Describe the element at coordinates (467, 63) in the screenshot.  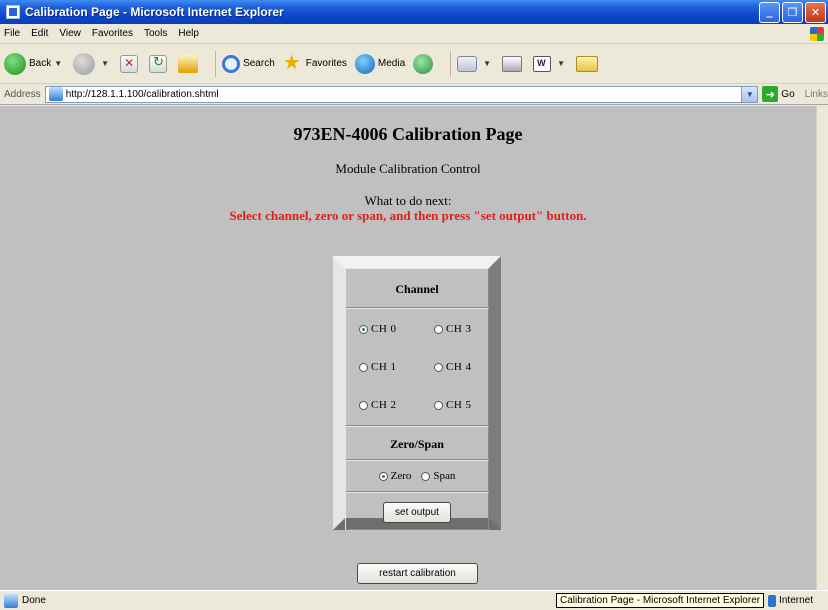
I see `mail-icon` at that location.